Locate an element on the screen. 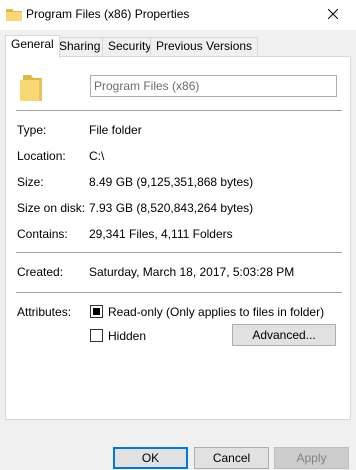  location-value: C:\ is located at coordinates (97, 156).